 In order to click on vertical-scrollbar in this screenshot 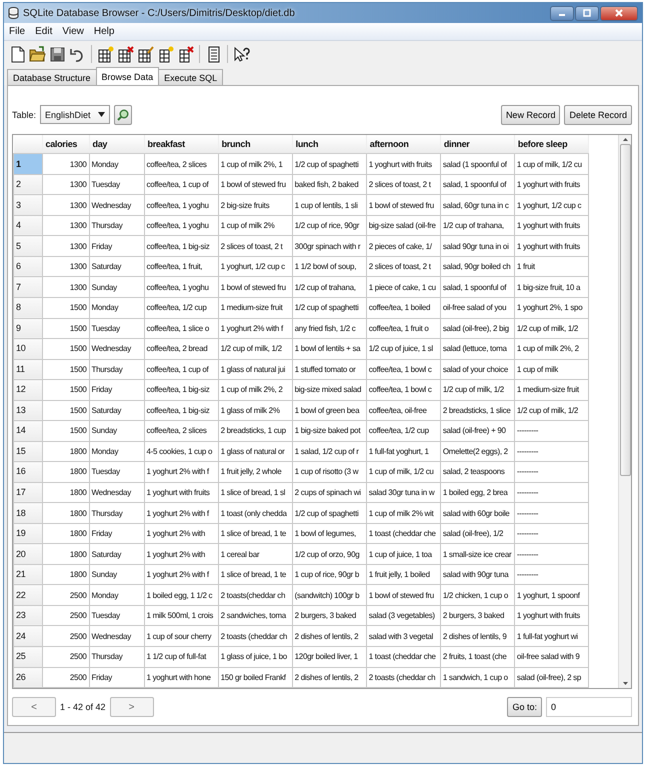, I will do `click(624, 411)`.